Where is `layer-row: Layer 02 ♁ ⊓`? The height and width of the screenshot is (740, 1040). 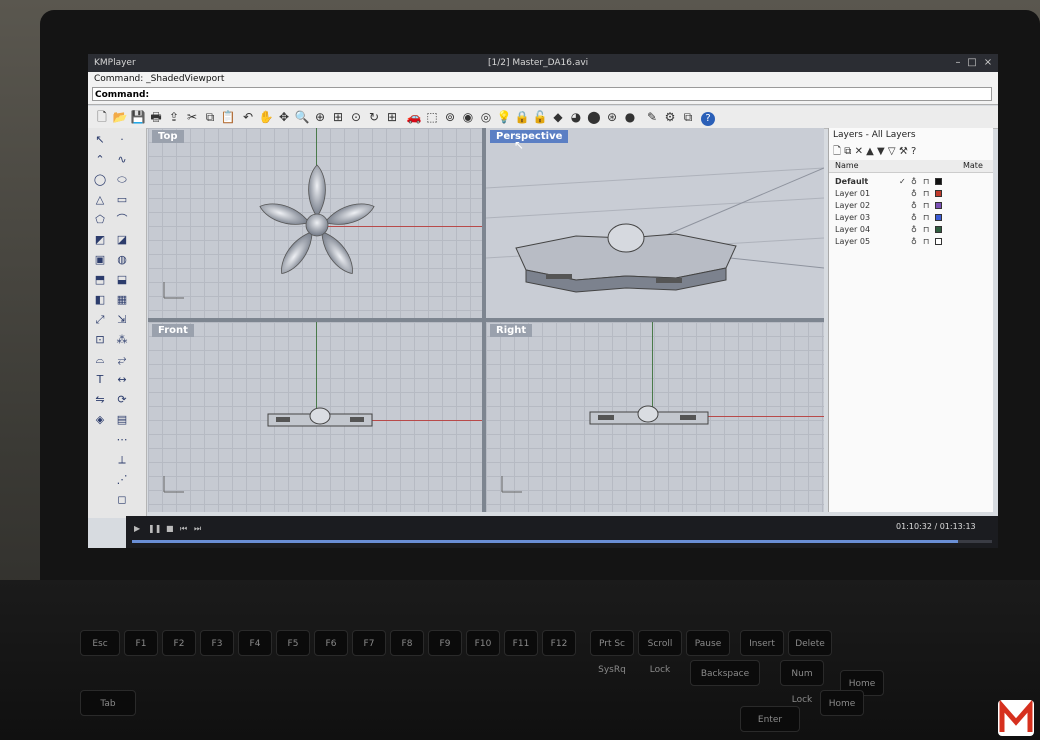 layer-row: Layer 02 ♁ ⊓ is located at coordinates (911, 205).